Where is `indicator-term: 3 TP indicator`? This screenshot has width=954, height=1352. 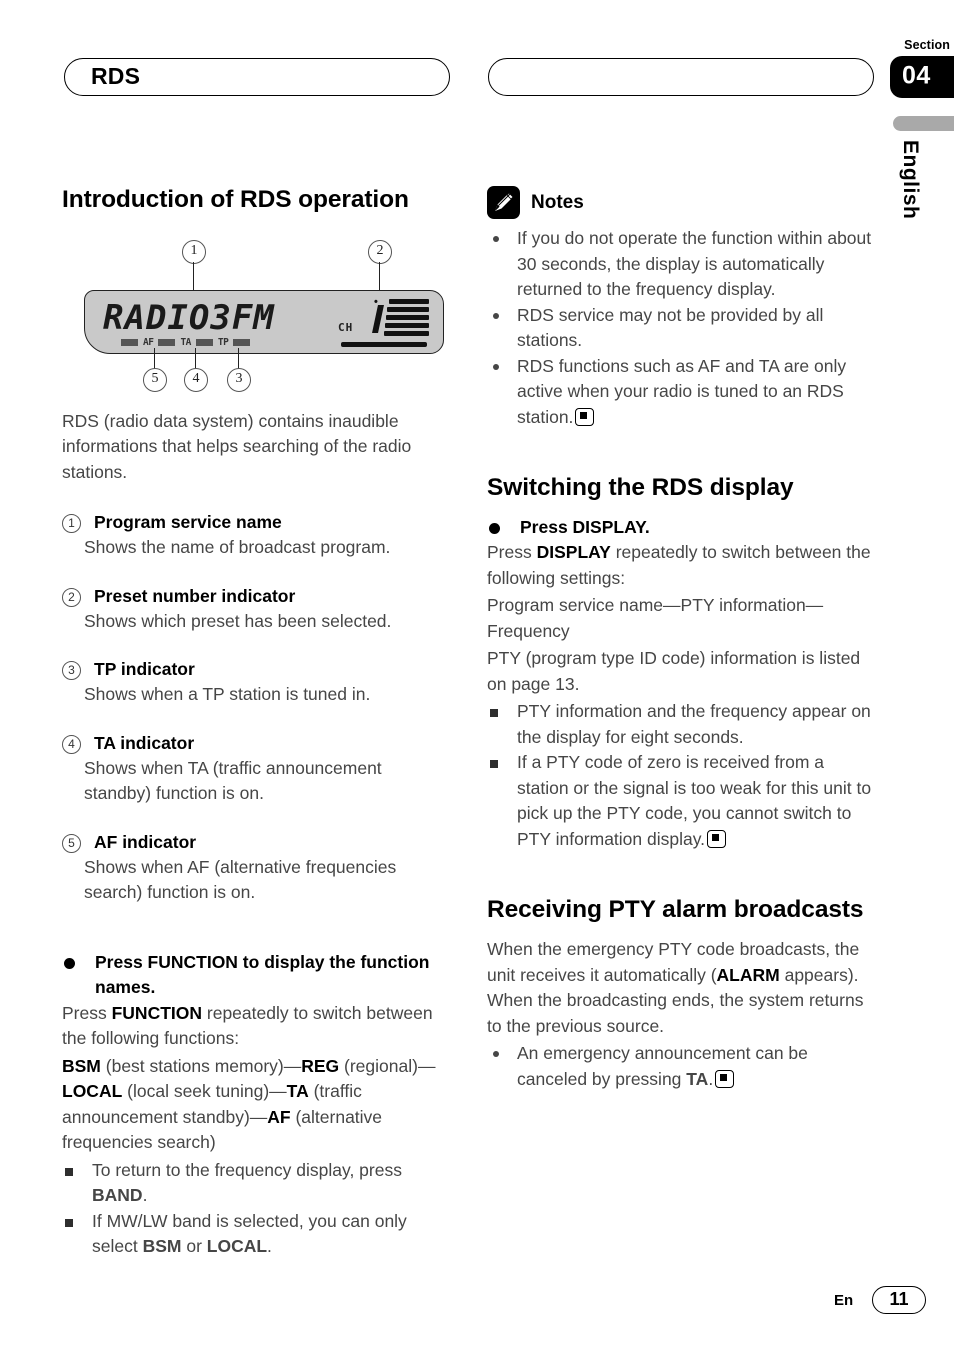 indicator-term: 3 TP indicator is located at coordinates (257, 669).